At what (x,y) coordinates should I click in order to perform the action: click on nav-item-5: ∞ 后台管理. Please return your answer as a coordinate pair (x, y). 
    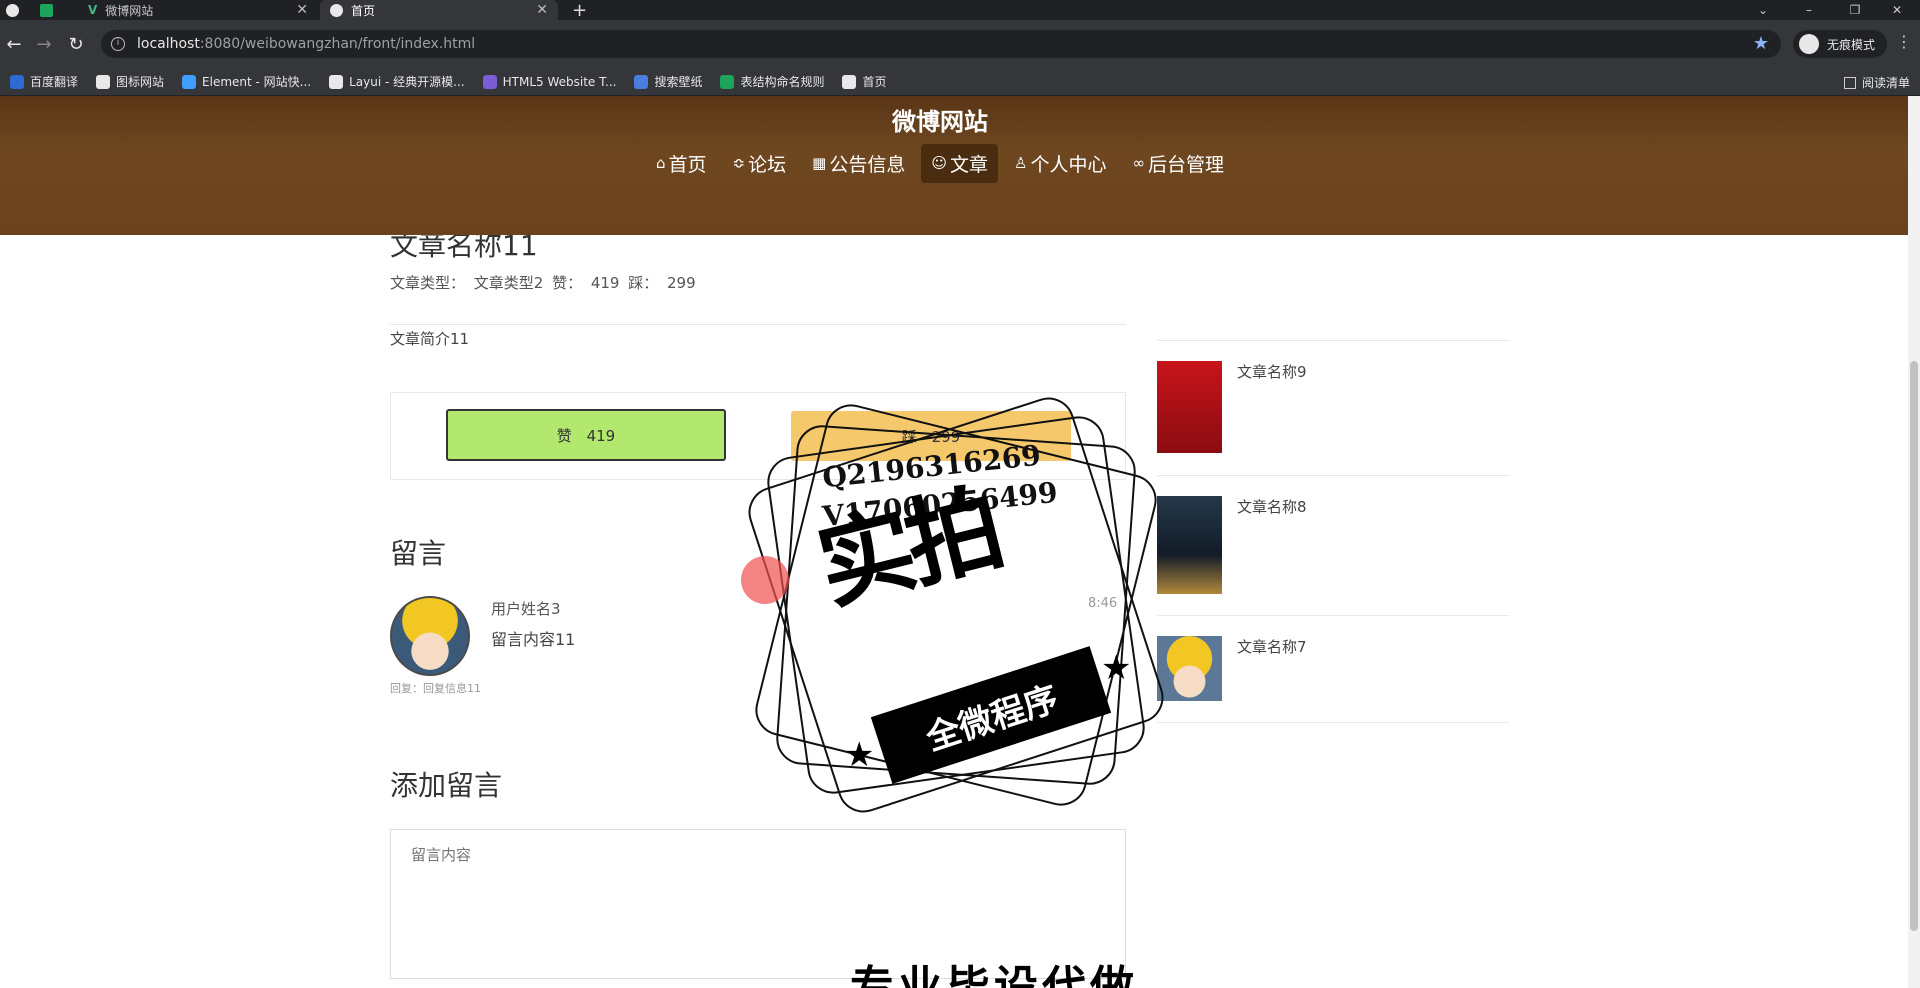
    Looking at the image, I should click on (1178, 163).